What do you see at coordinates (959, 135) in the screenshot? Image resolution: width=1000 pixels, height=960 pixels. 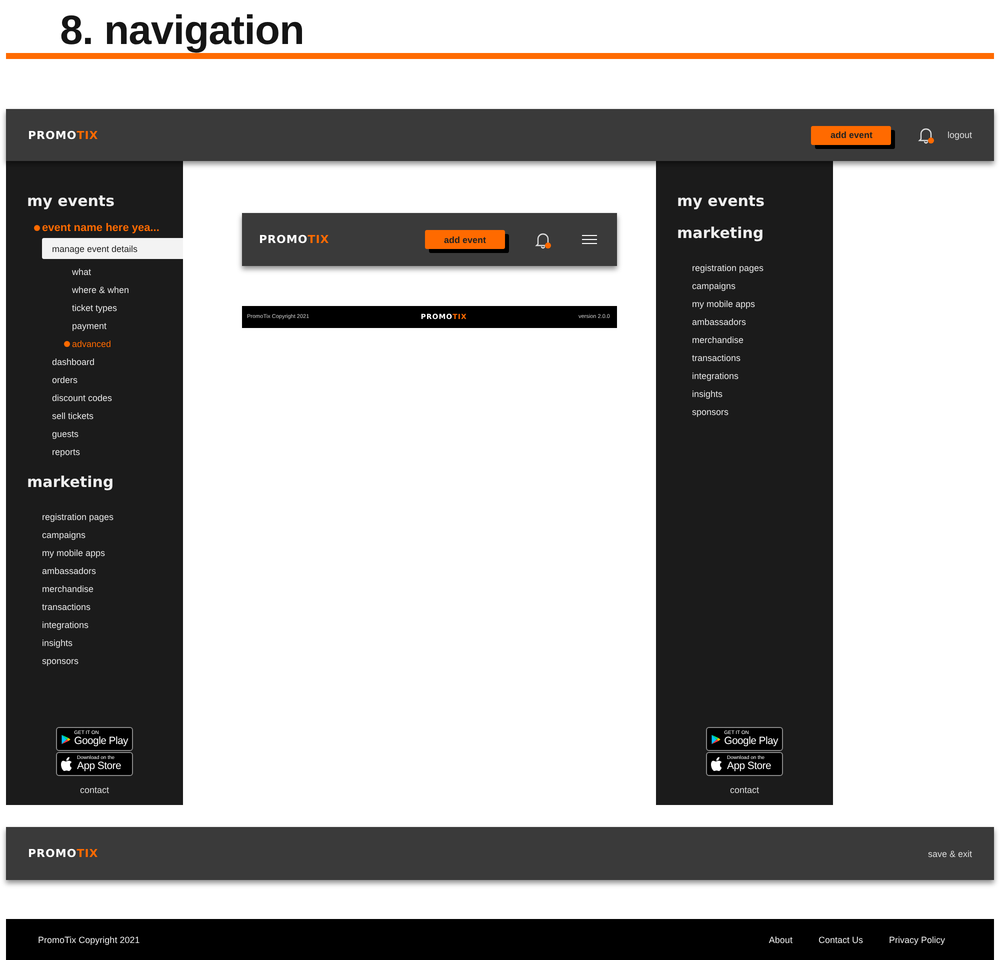 I see `logout-link: logout` at bounding box center [959, 135].